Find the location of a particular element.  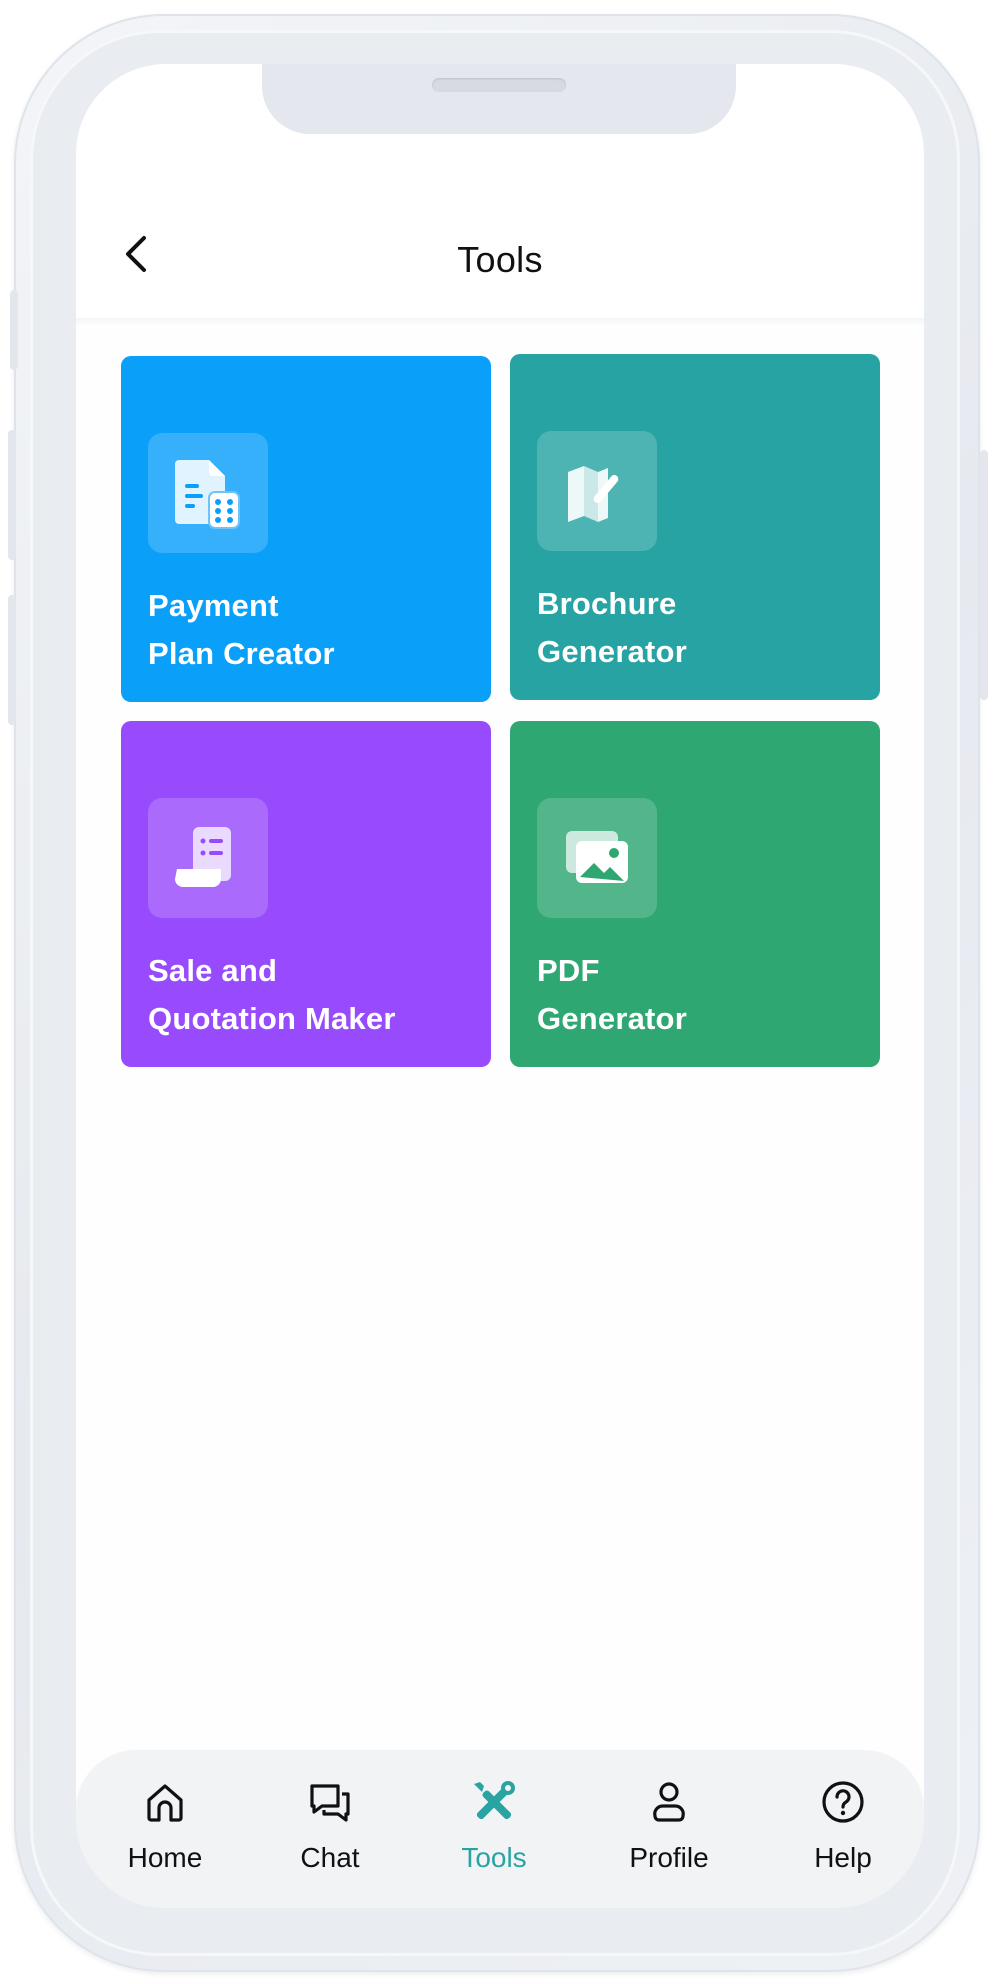

tile-label: PDF Generator is located at coordinates (702, 995).